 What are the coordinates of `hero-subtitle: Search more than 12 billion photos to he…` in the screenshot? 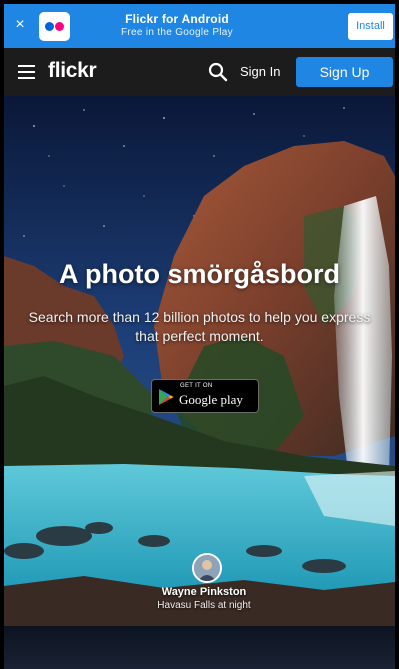 It's located at (199, 326).